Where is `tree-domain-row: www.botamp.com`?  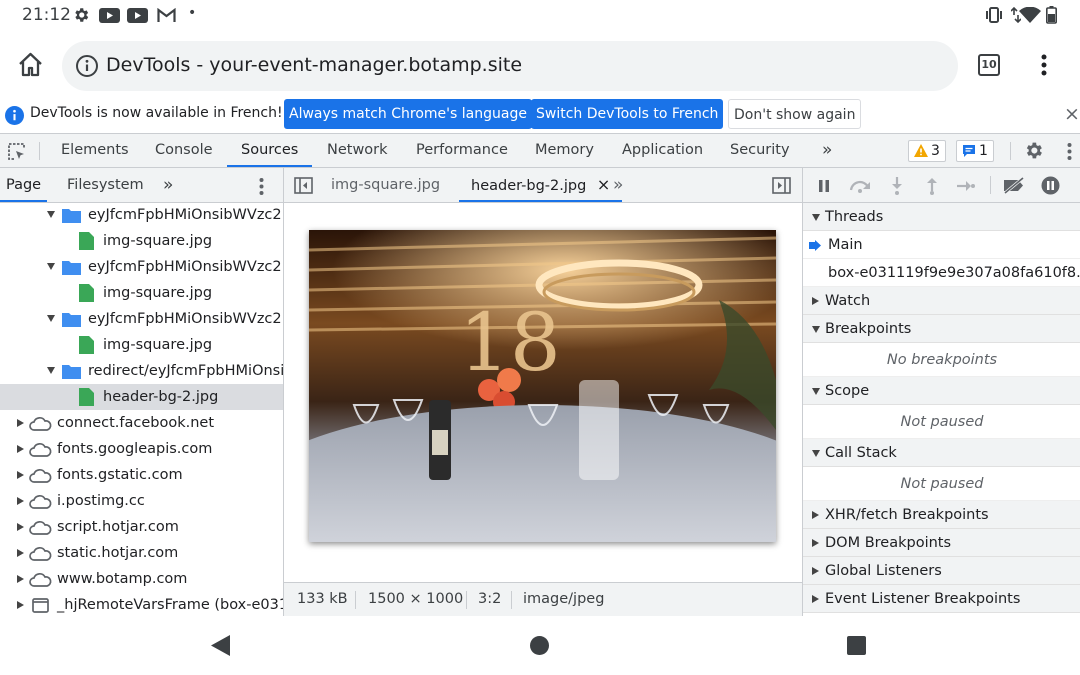 tree-domain-row: www.botamp.com is located at coordinates (141, 579).